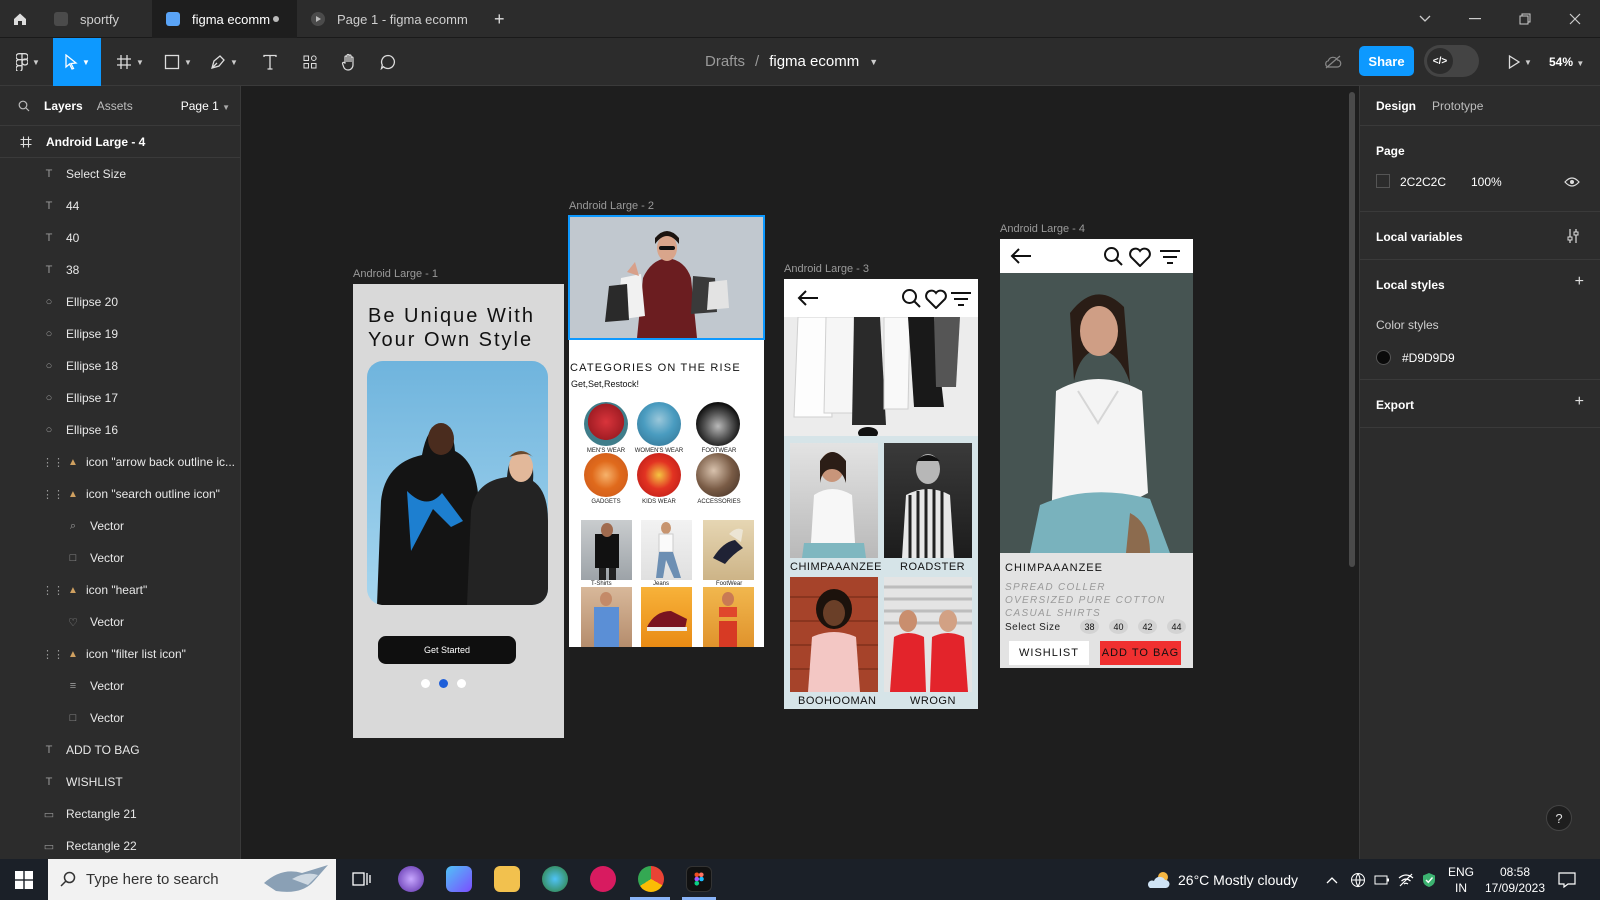  Describe the element at coordinates (1579, 282) in the screenshot. I see `add-style-plus-icon: +` at that location.